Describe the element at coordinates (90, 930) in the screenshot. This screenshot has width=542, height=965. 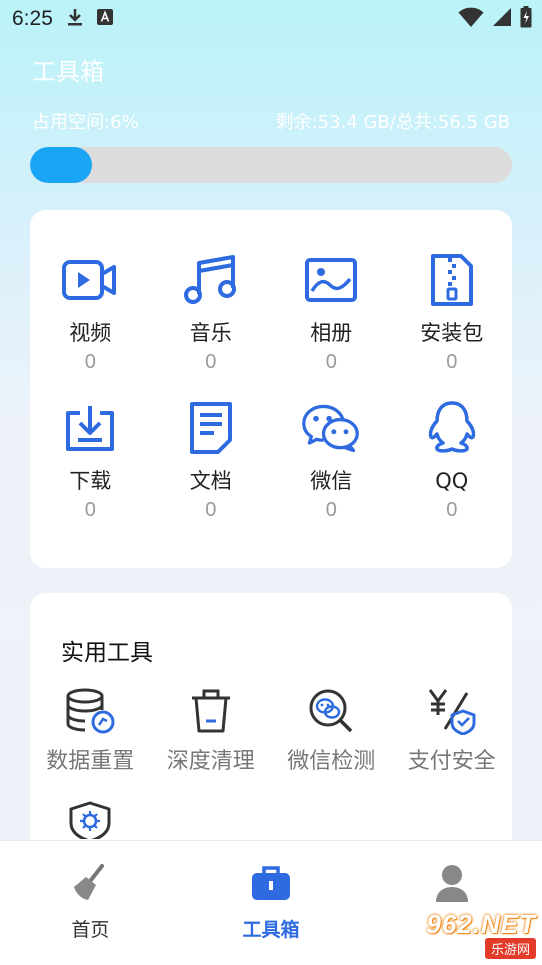
I see `nav-label: 首页` at that location.